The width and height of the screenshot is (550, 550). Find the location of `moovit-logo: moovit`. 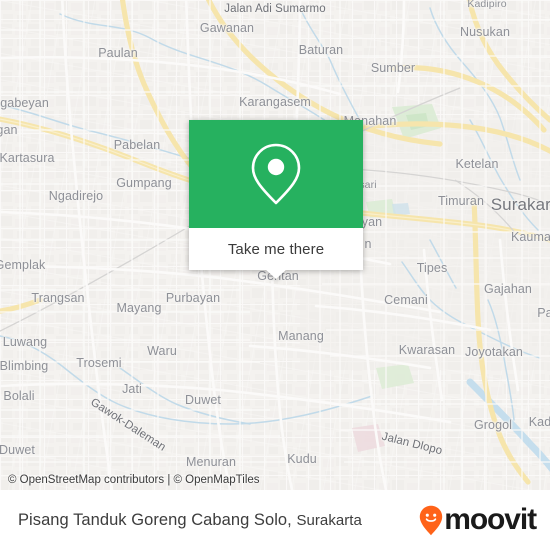

moovit-logo: moovit is located at coordinates (478, 519).